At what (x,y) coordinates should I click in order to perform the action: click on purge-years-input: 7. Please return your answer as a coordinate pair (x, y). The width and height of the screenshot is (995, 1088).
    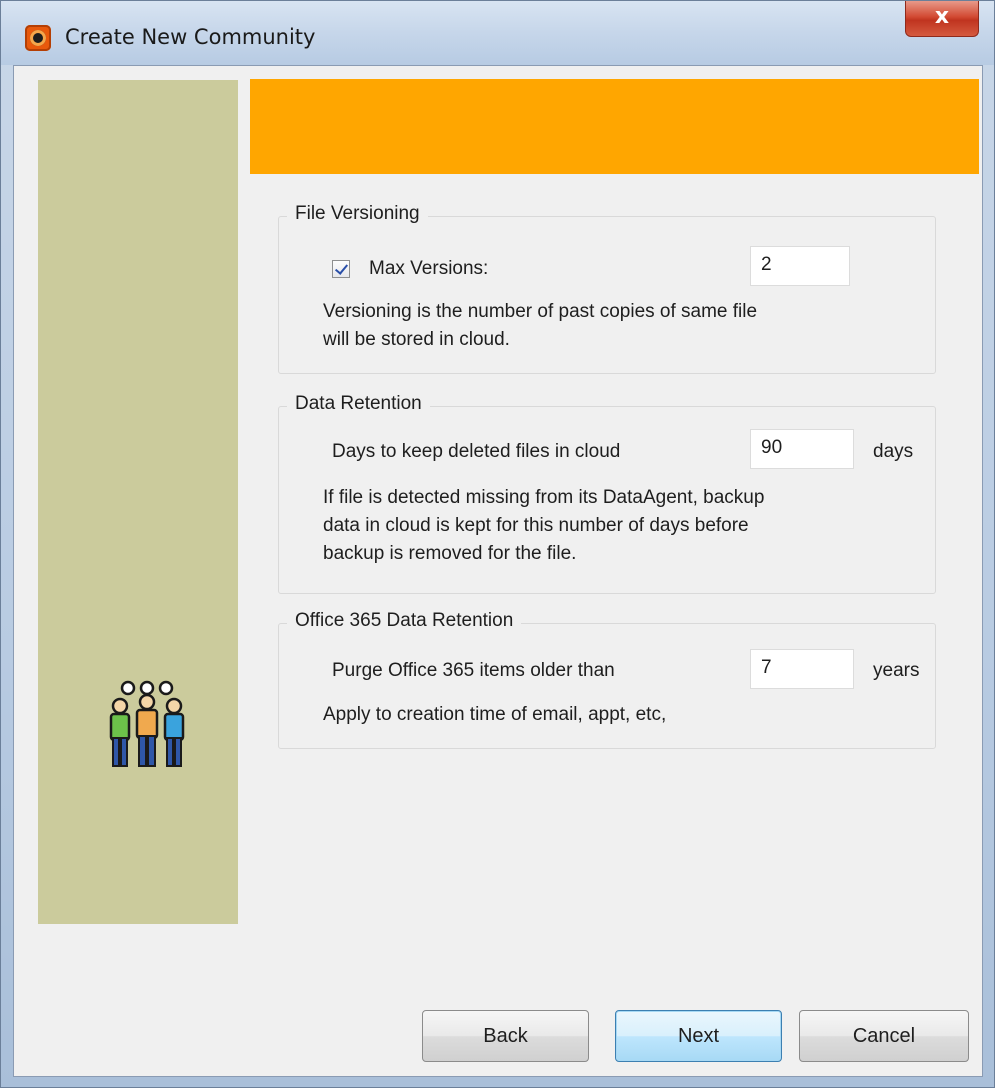
    Looking at the image, I should click on (802, 669).